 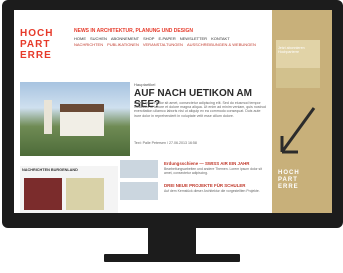 I want to click on monitor-neck, so click(x=172, y=242).